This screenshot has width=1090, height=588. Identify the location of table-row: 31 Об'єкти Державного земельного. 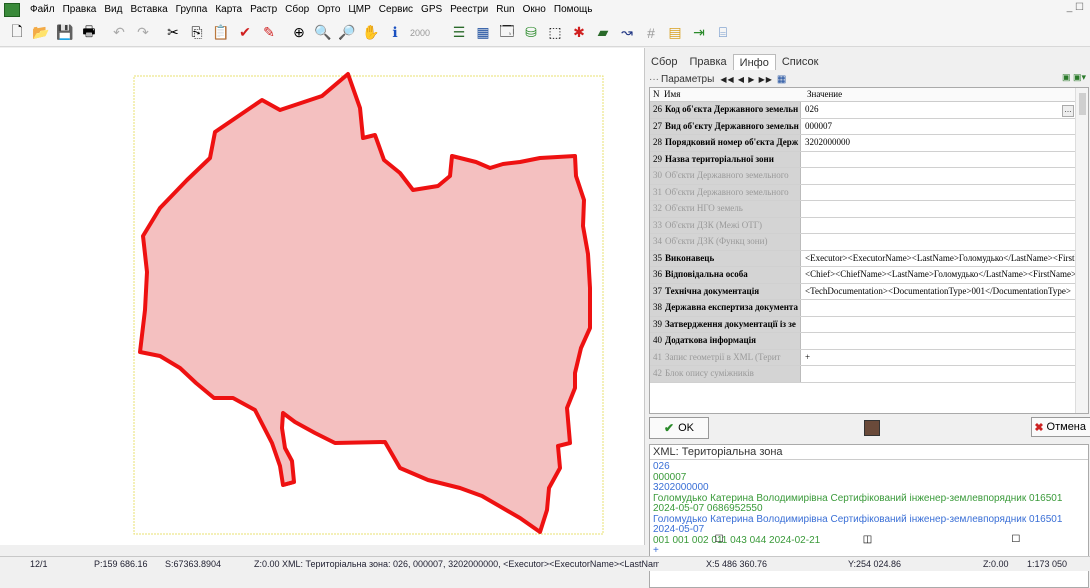
(869, 192).